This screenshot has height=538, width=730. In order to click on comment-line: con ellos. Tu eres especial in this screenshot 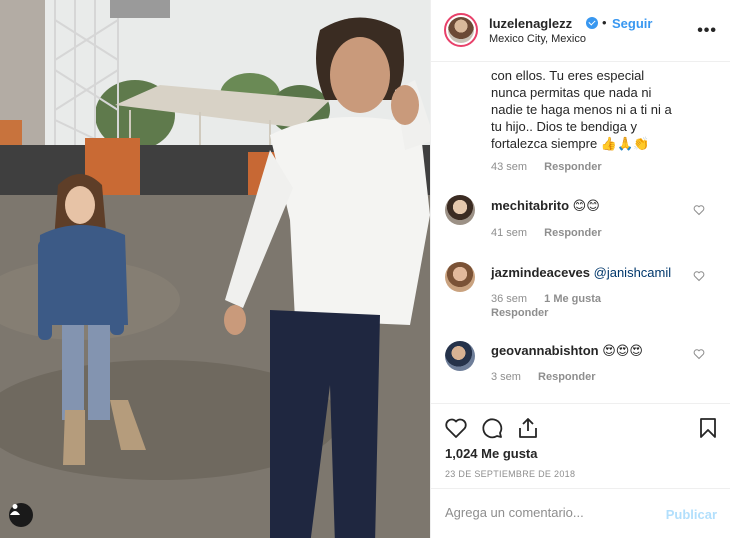, I will do `click(568, 75)`.